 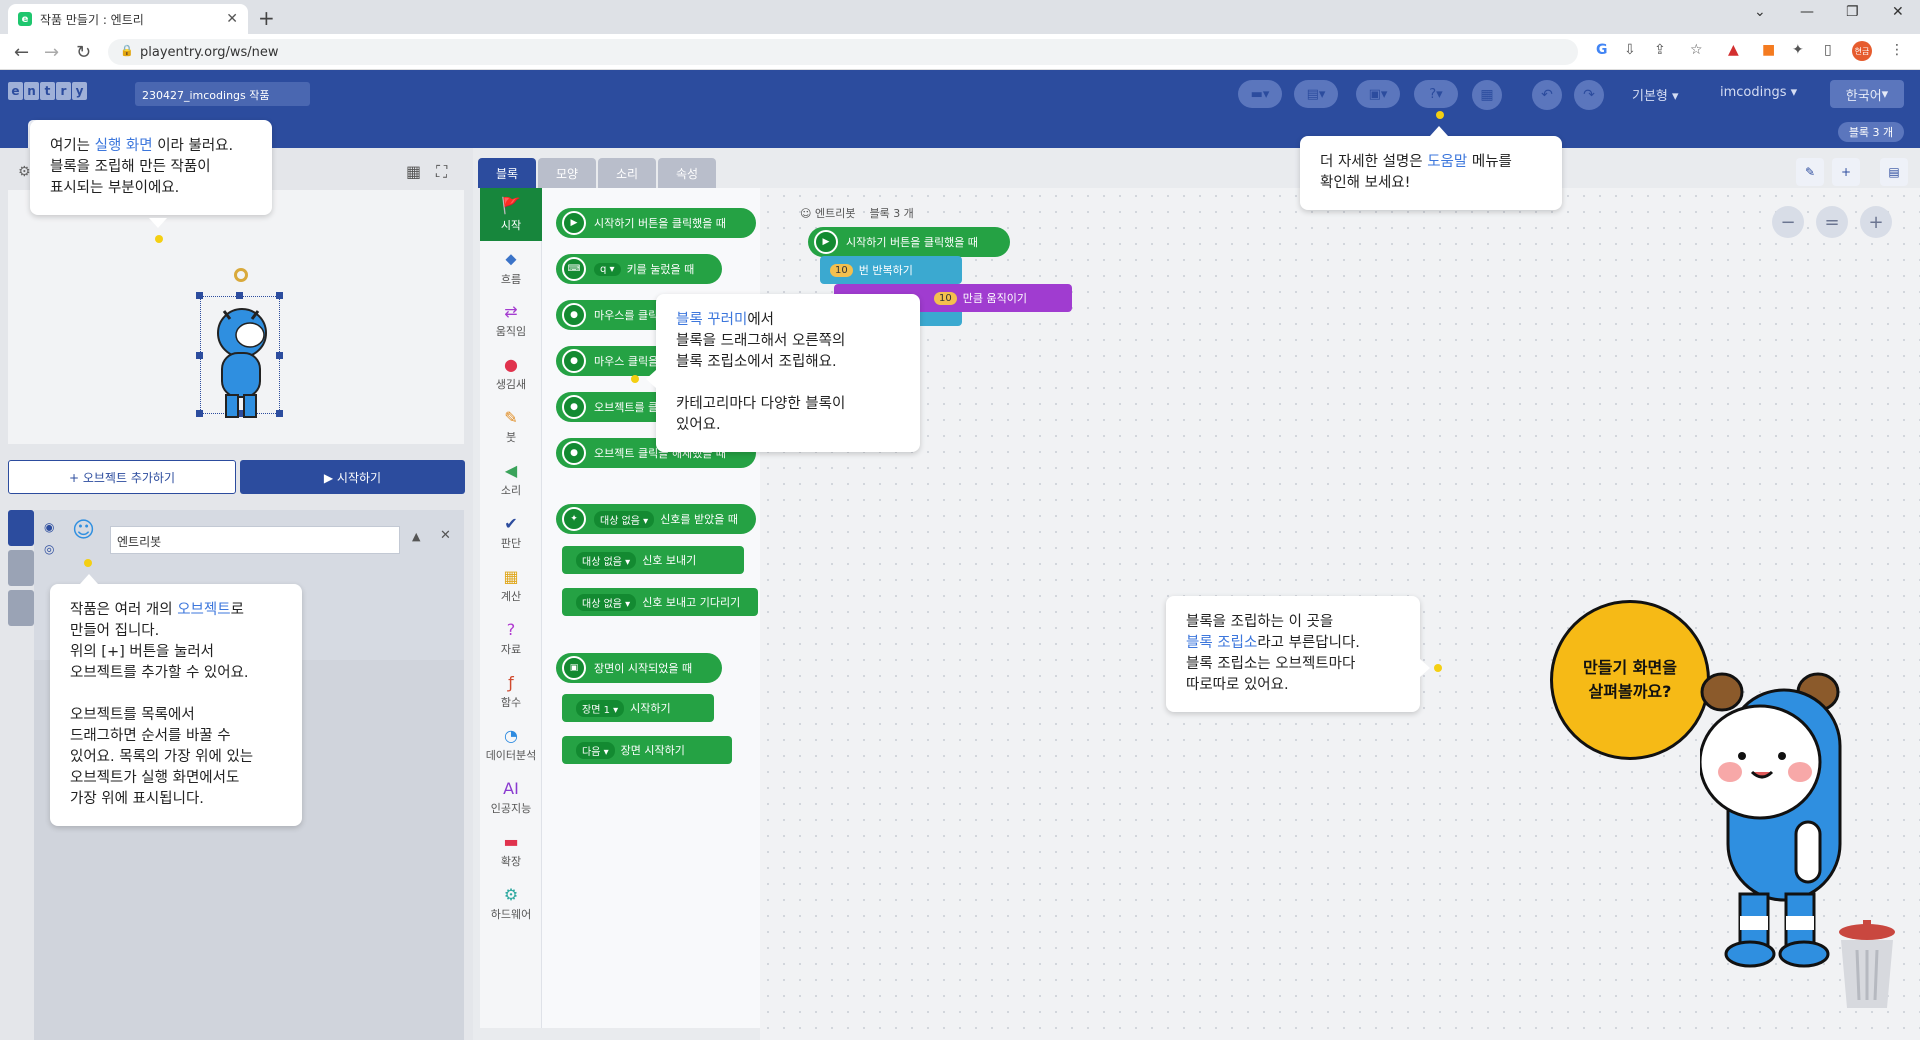 What do you see at coordinates (1487, 95) in the screenshot?
I see `print-icon: ▦` at bounding box center [1487, 95].